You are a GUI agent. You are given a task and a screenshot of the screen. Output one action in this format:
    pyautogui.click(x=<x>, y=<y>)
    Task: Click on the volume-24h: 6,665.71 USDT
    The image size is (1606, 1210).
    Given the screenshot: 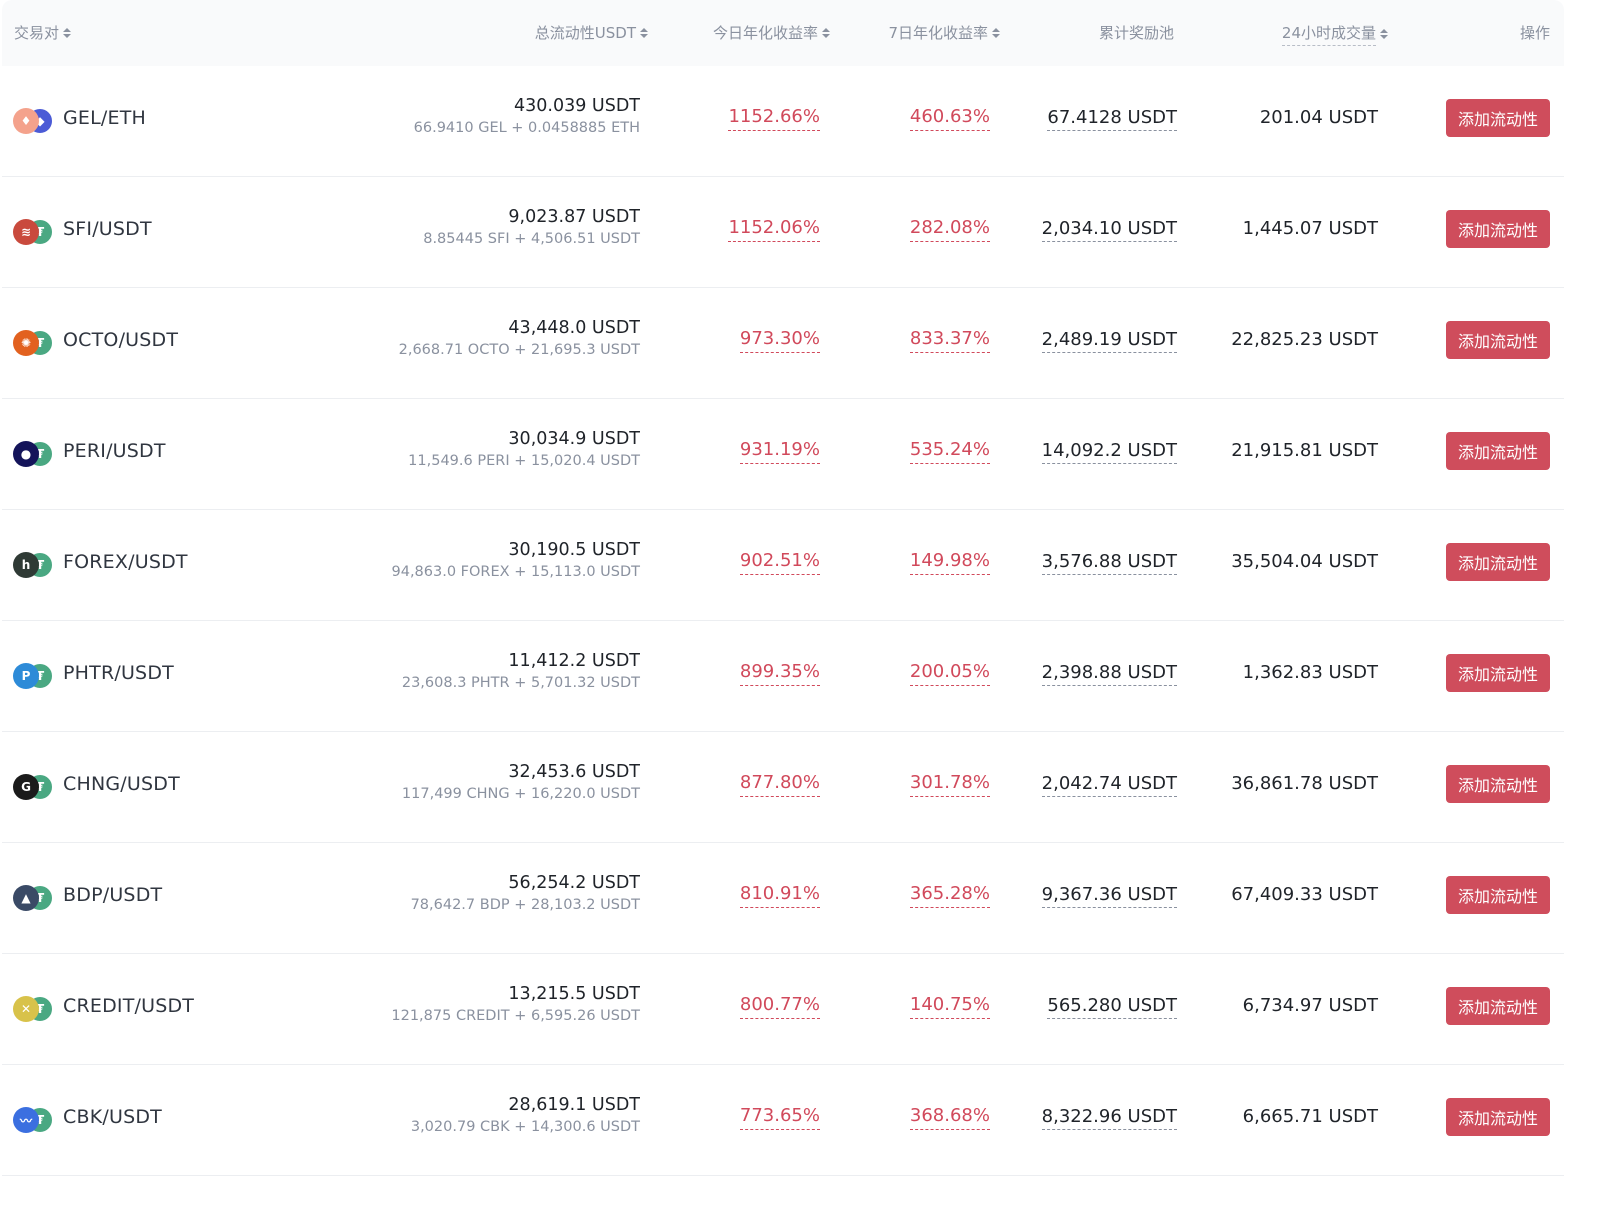 What is the action you would take?
    pyautogui.click(x=1310, y=1116)
    